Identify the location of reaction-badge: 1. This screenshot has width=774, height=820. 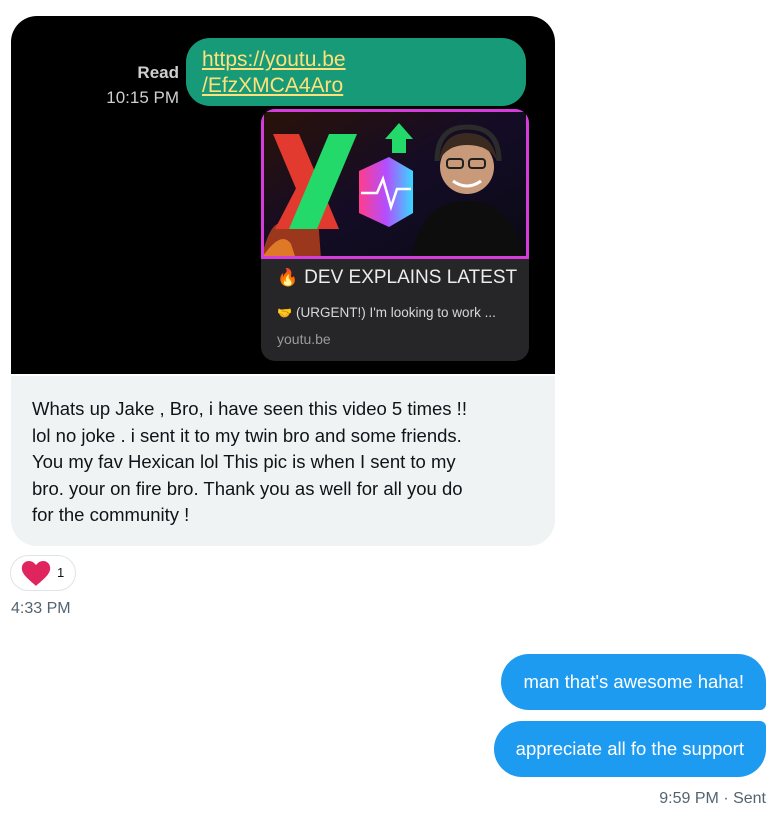
(43, 573).